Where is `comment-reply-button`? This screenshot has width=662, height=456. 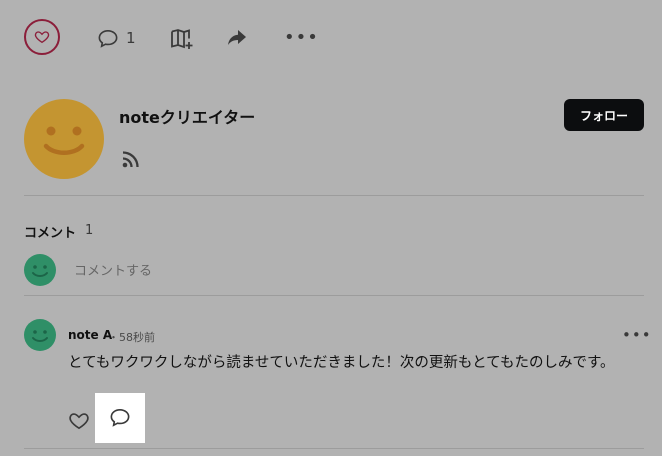
comment-reply-button is located at coordinates (120, 418).